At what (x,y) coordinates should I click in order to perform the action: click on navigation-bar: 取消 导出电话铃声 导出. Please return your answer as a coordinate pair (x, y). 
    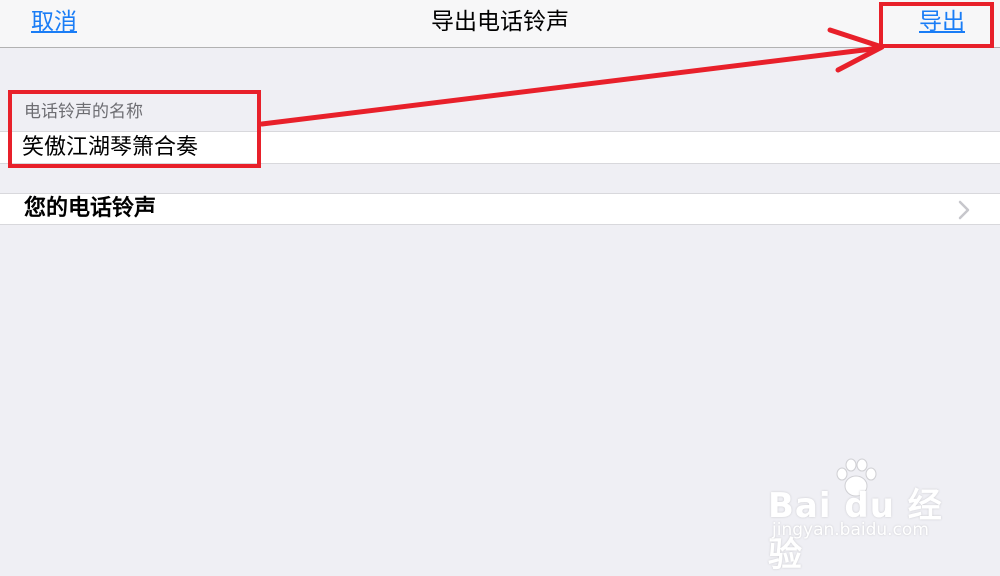
    Looking at the image, I should click on (500, 24).